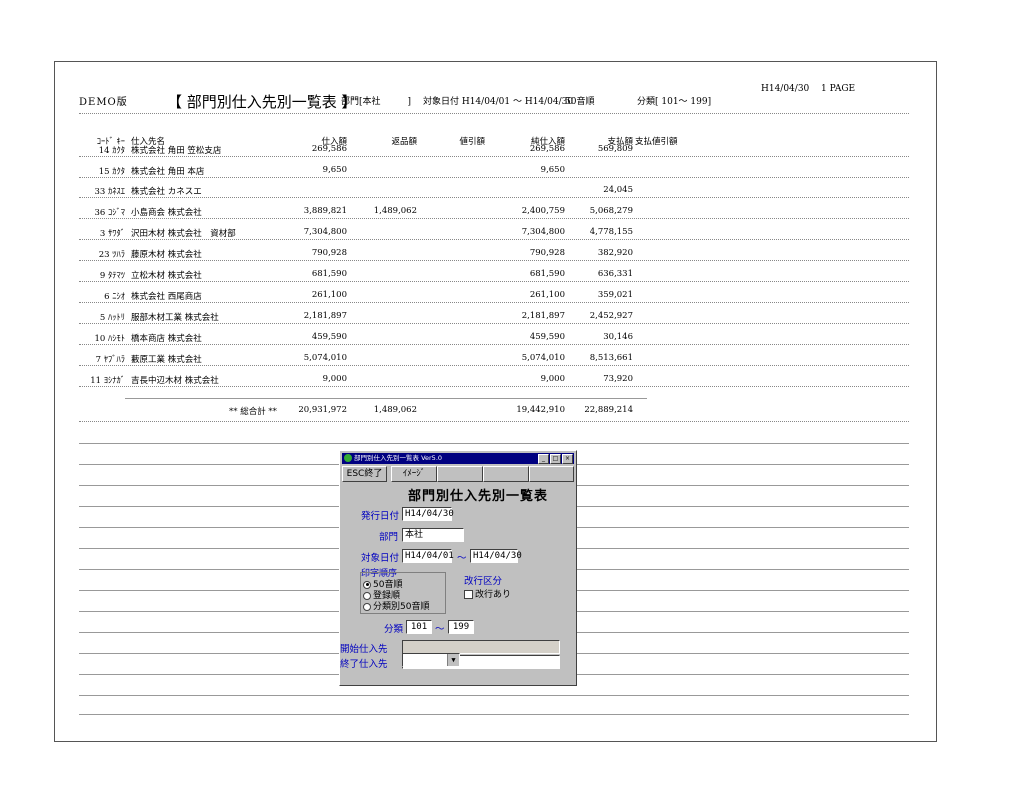 This screenshot has height=786, width=1021. Describe the element at coordinates (166, 192) in the screenshot. I see `row-name: 株式会社 カネスエ` at that location.